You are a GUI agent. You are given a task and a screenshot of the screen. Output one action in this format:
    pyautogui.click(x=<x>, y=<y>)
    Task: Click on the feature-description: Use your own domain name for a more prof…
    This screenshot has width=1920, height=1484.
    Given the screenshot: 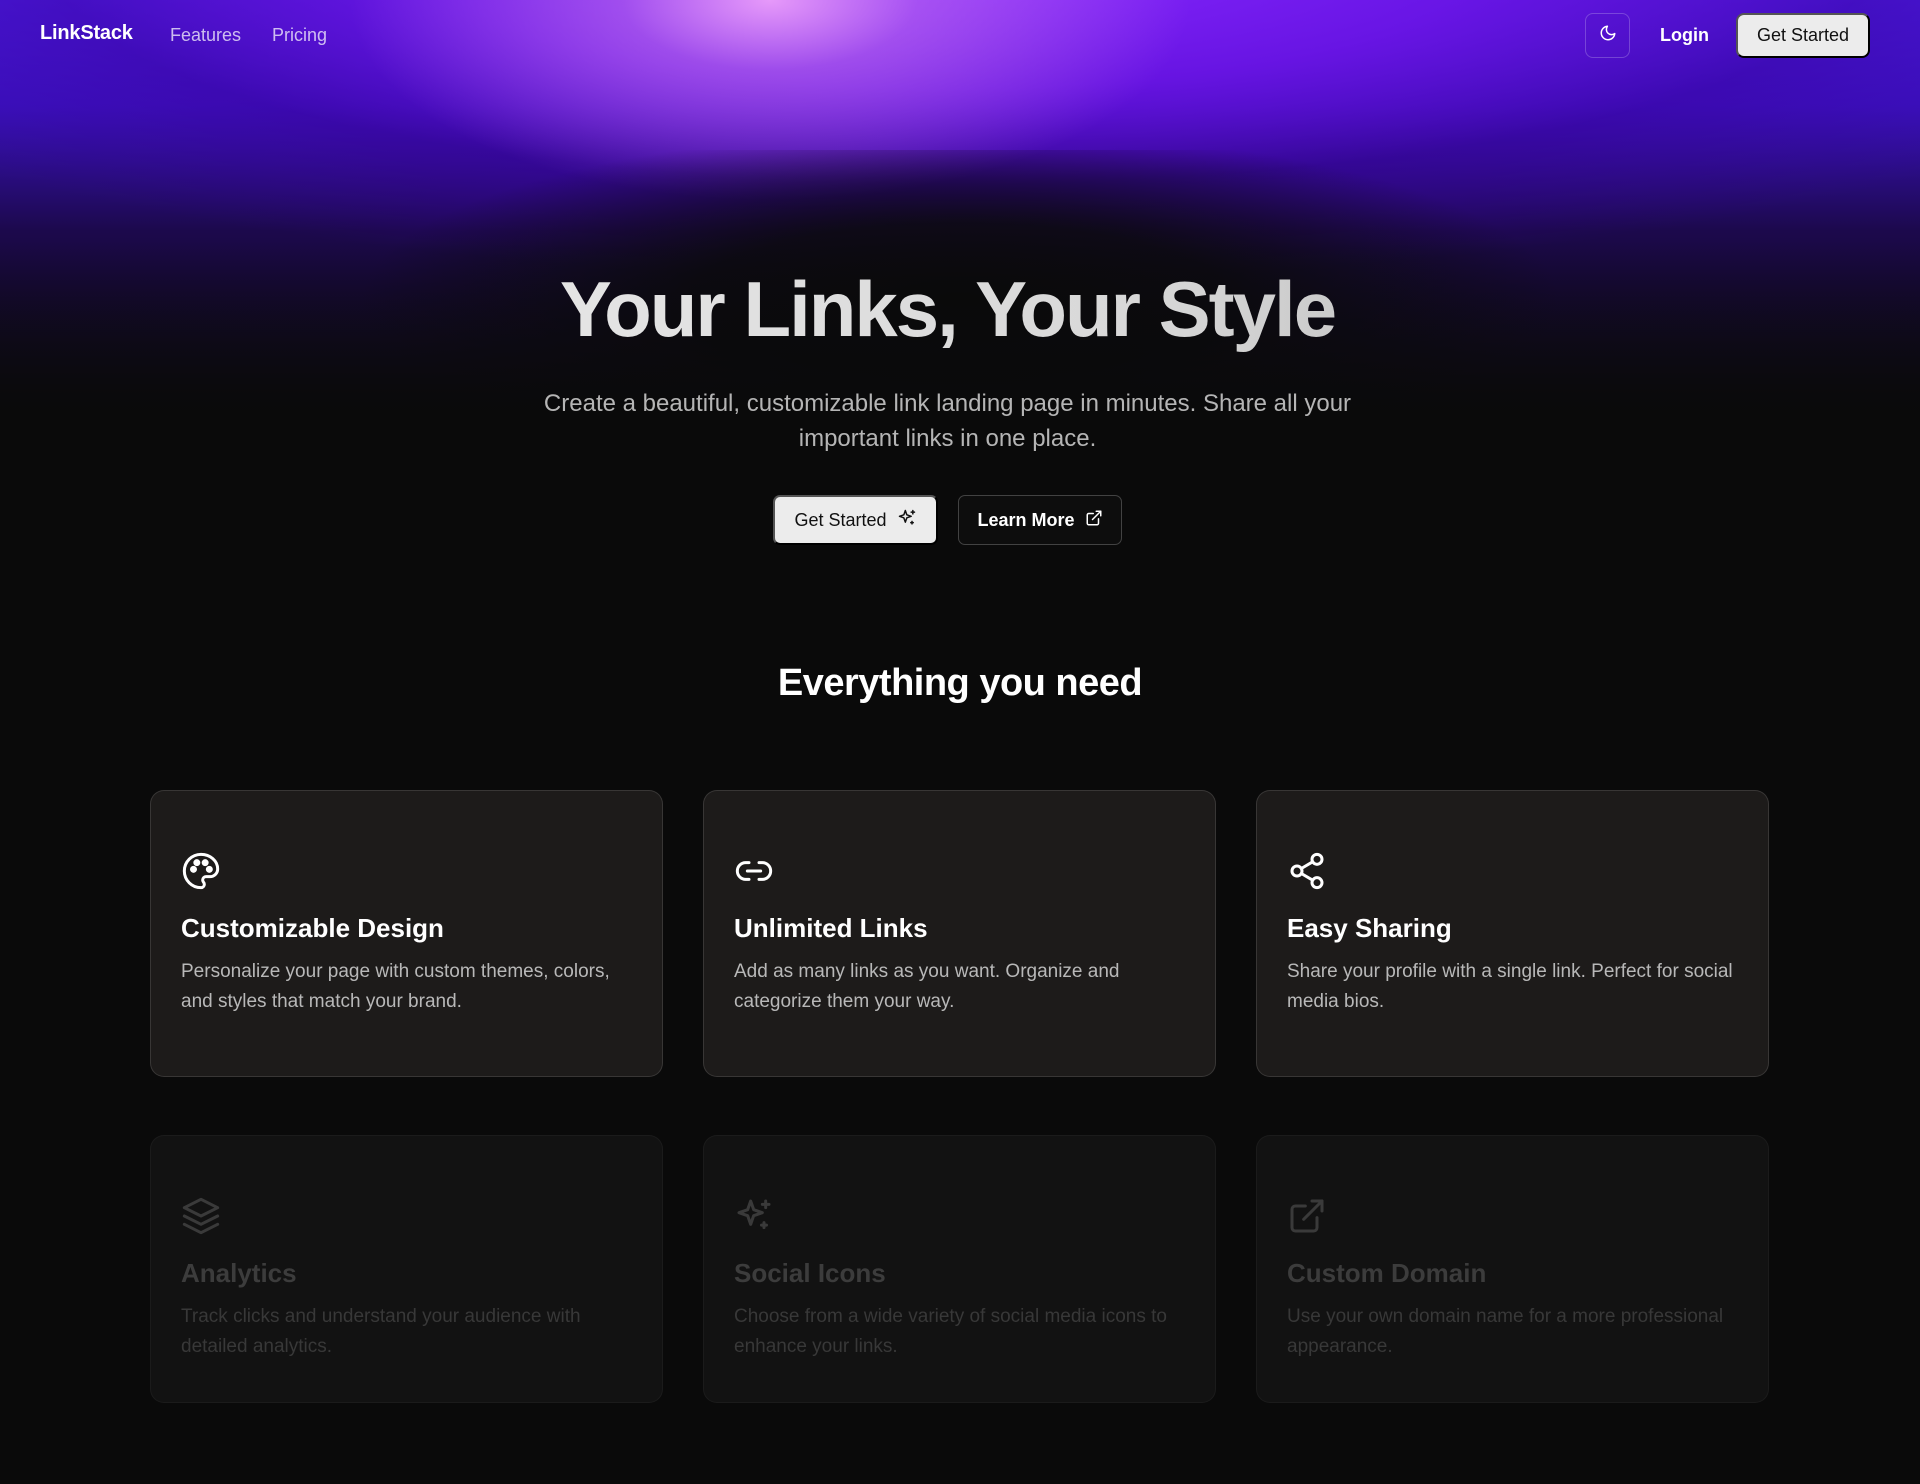 What is the action you would take?
    pyautogui.click(x=1505, y=1331)
    